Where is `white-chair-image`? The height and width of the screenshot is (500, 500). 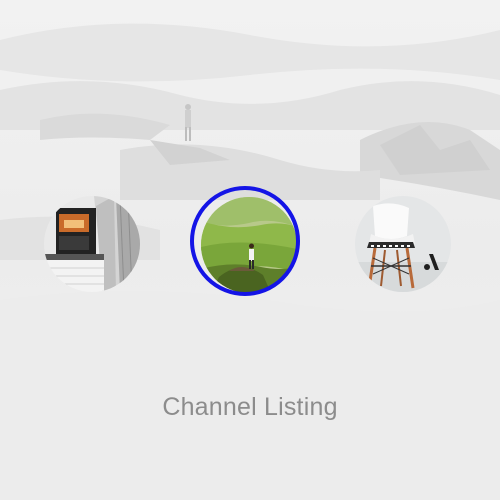 white-chair-image is located at coordinates (403, 244).